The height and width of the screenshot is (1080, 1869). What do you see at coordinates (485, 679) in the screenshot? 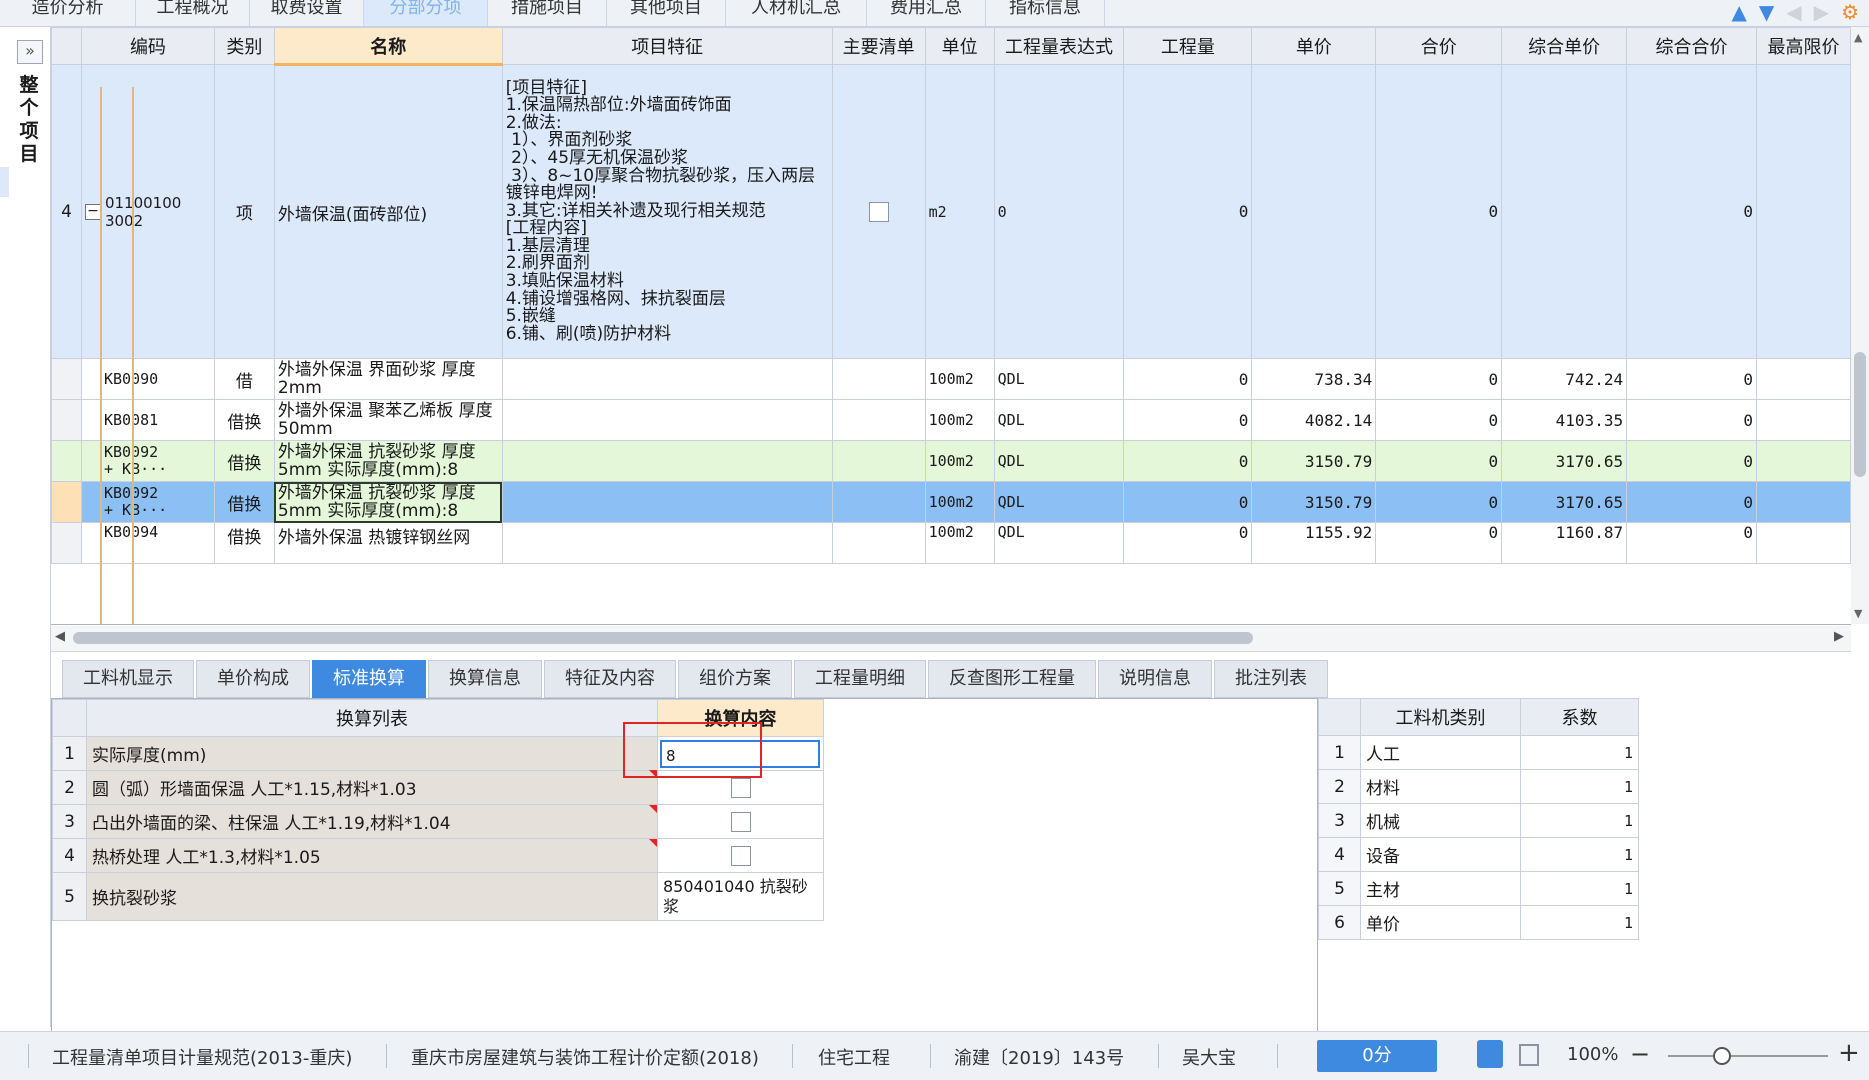
I see `tab-conversion-info: 换算信息` at bounding box center [485, 679].